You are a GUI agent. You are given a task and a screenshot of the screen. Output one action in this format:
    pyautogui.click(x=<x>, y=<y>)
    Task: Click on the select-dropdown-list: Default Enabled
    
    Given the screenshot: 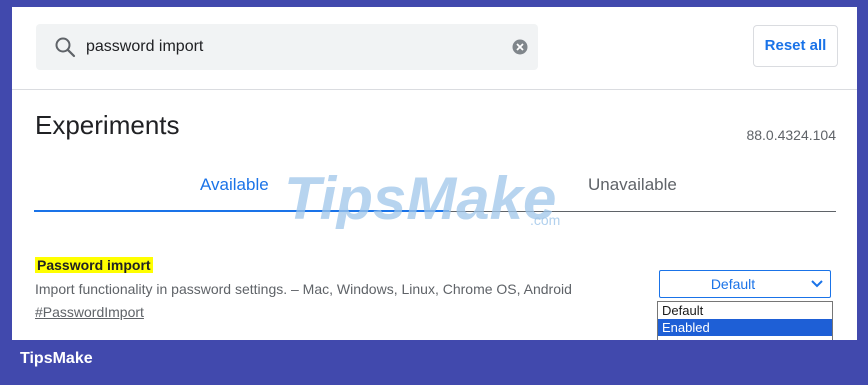 What is the action you would take?
    pyautogui.click(x=745, y=320)
    